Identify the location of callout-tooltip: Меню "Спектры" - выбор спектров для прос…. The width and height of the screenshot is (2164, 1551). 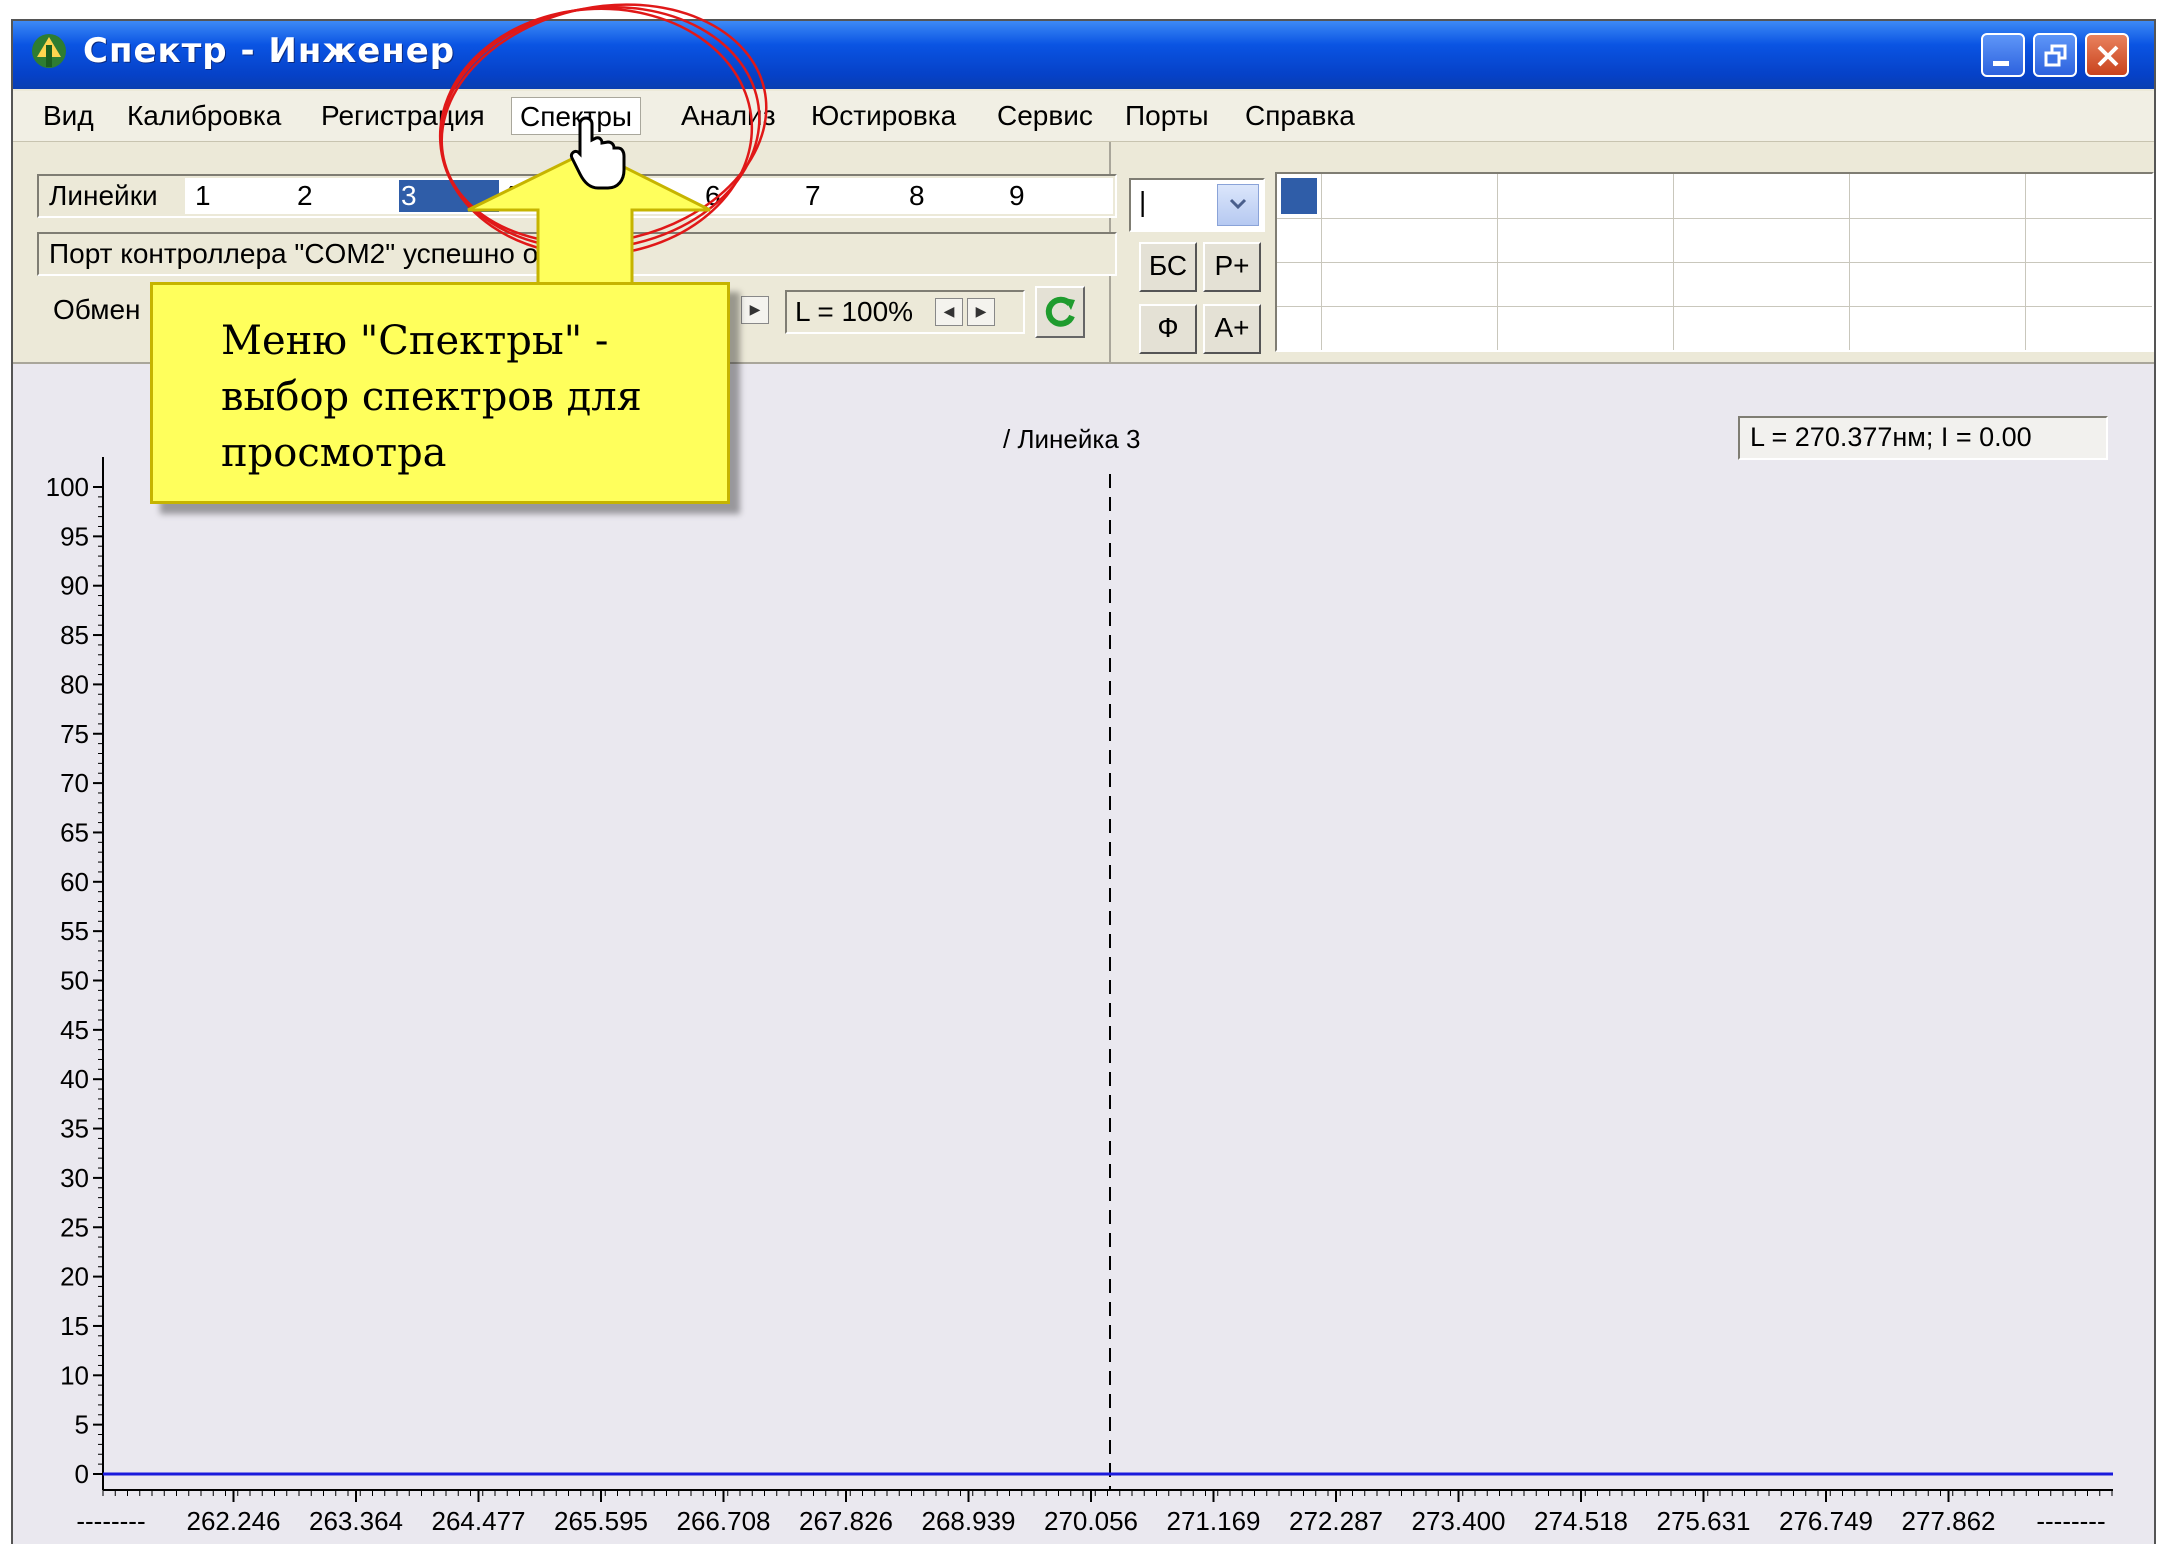
(440, 393).